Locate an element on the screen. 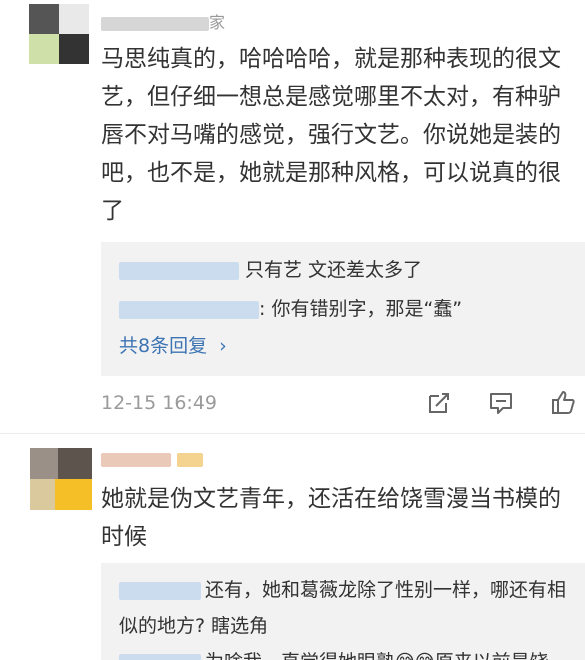 This screenshot has width=585, height=660. comment-line: 吧，也不是，她就是那种风格，可以说真的很 is located at coordinates (331, 173).